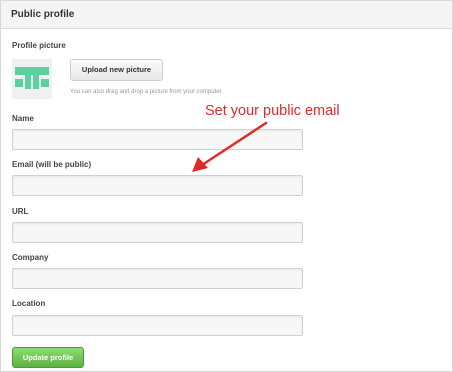 The width and height of the screenshot is (453, 372). I want to click on update-profile-button: Update profile, so click(48, 357).